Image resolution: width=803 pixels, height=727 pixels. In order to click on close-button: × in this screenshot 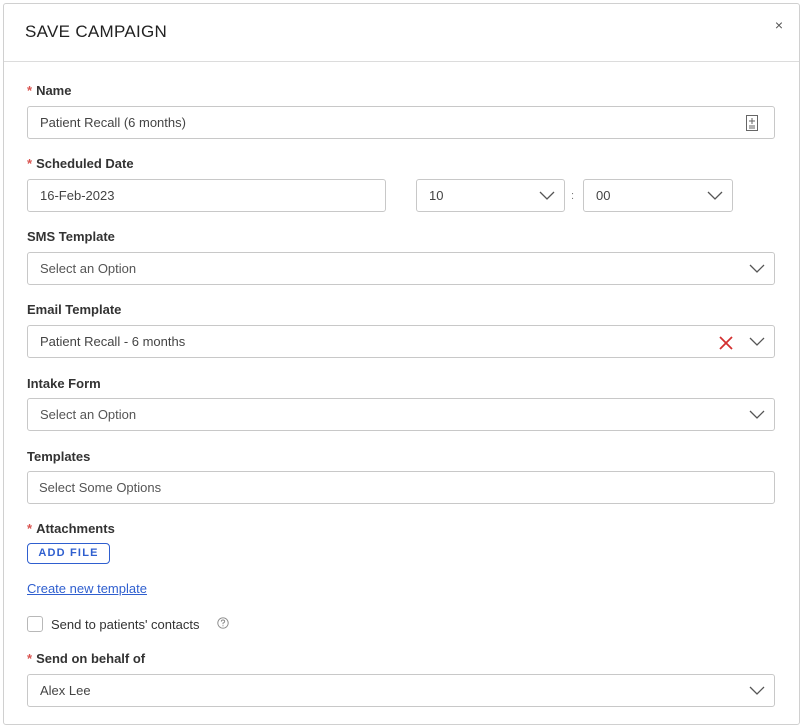, I will do `click(779, 25)`.